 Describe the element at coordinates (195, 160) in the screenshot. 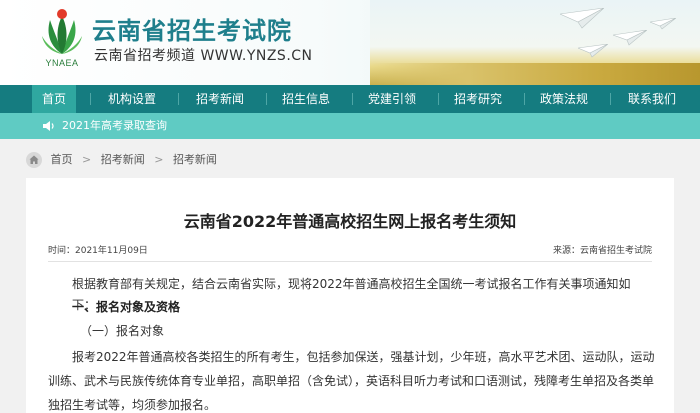

I see `breadcrumb-item-current: 招考新闻` at that location.